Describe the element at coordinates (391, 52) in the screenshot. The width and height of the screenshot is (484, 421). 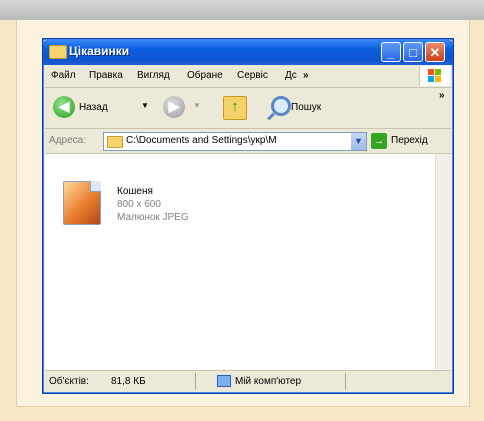
I see `minimize-button: _` at that location.